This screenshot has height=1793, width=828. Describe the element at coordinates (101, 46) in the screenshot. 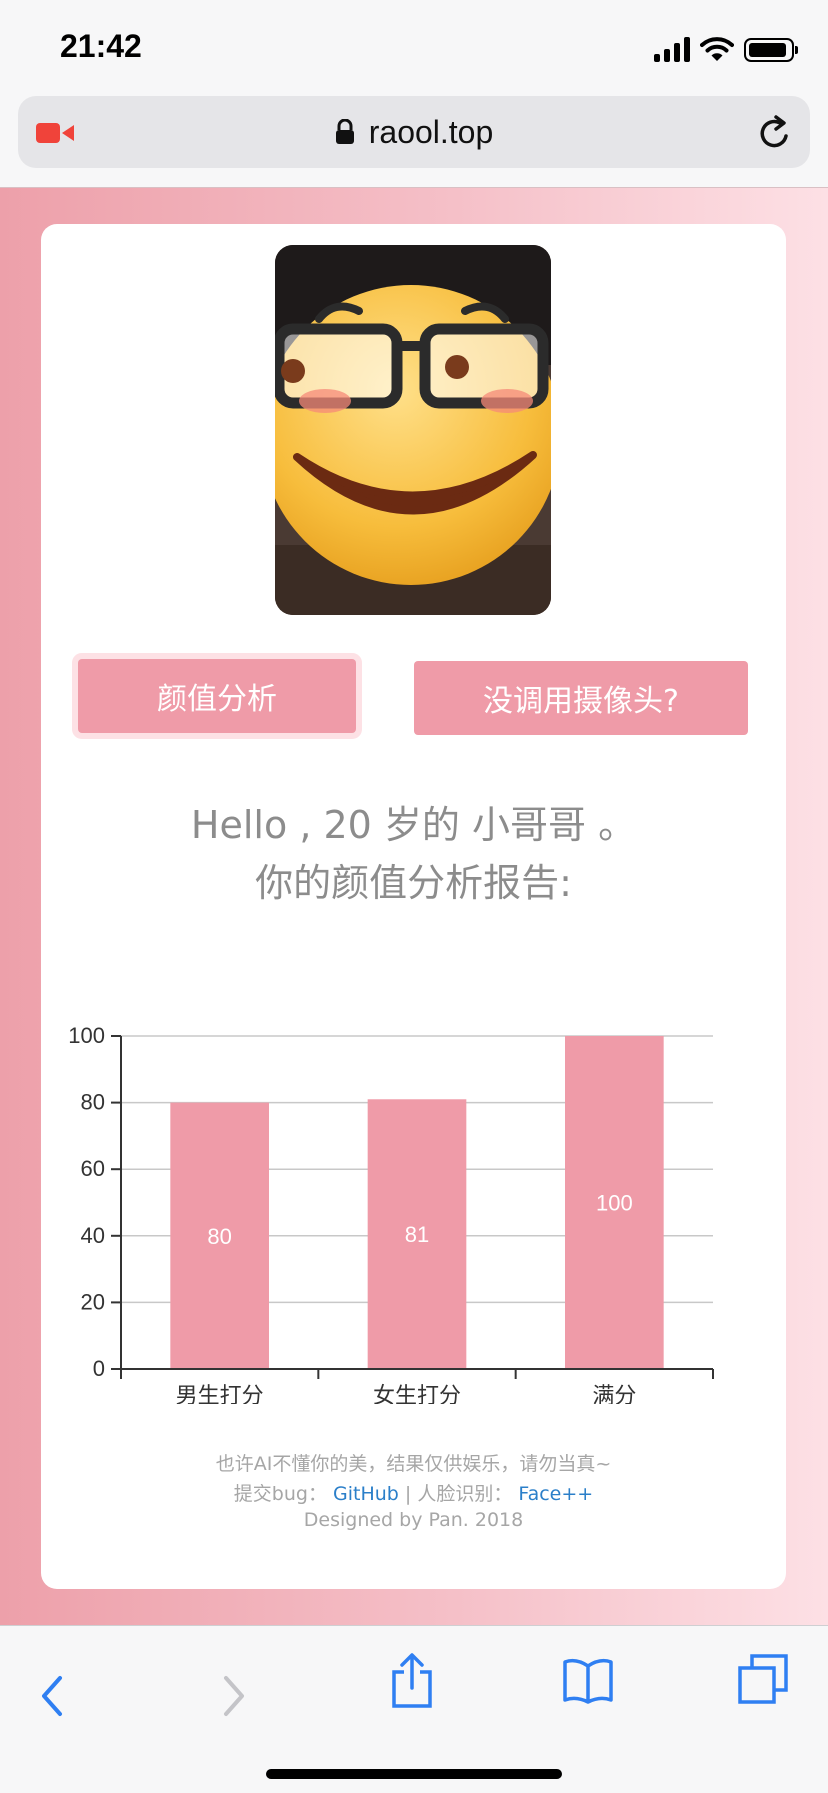

I see `status-time: 21:42` at that location.